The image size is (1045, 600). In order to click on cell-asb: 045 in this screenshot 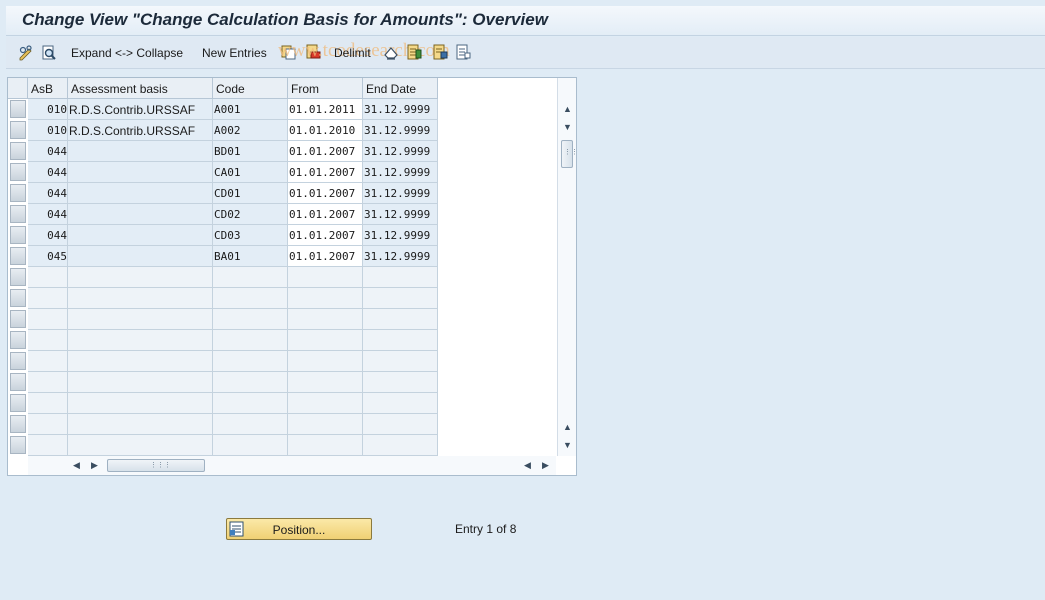, I will do `click(48, 256)`.